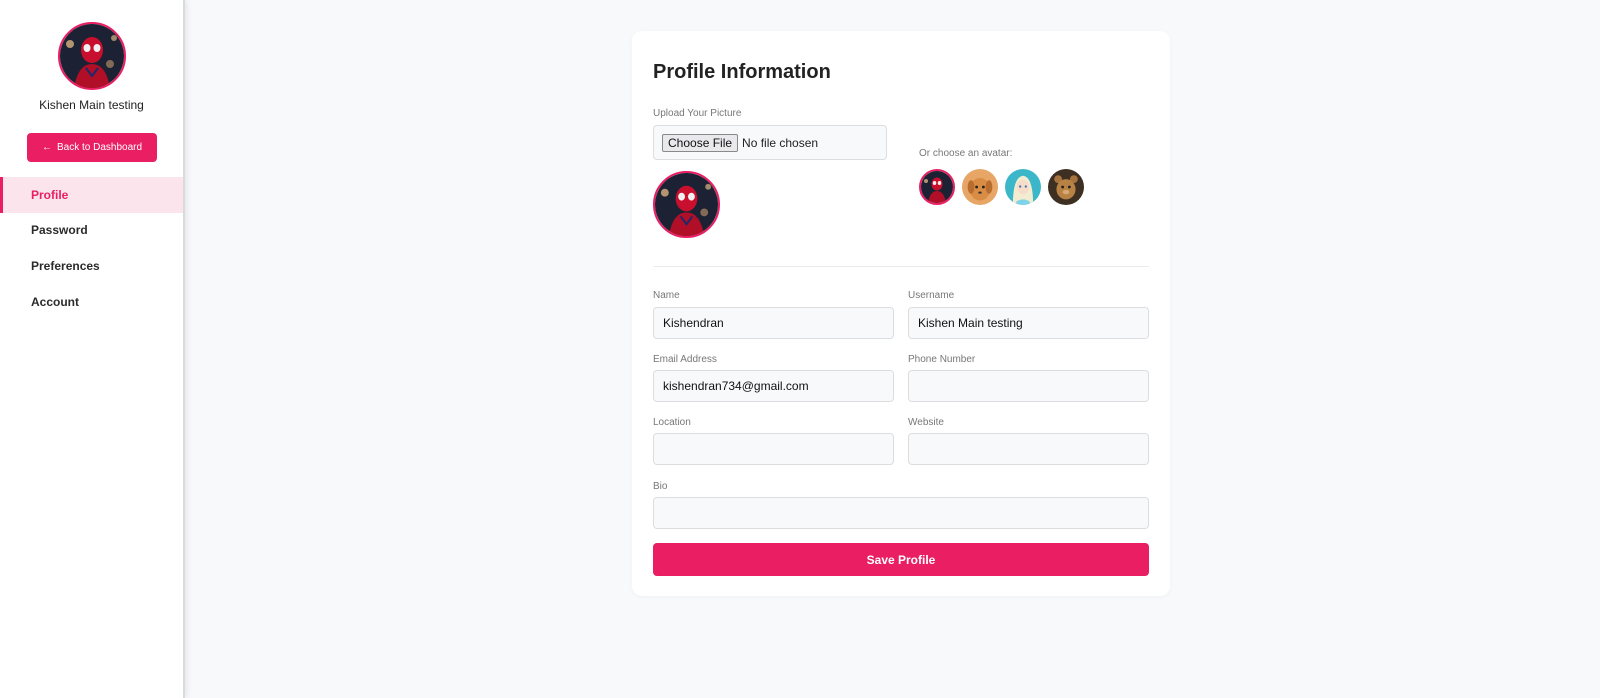  What do you see at coordinates (901, 559) in the screenshot?
I see `save-profile-button: Save Profile` at bounding box center [901, 559].